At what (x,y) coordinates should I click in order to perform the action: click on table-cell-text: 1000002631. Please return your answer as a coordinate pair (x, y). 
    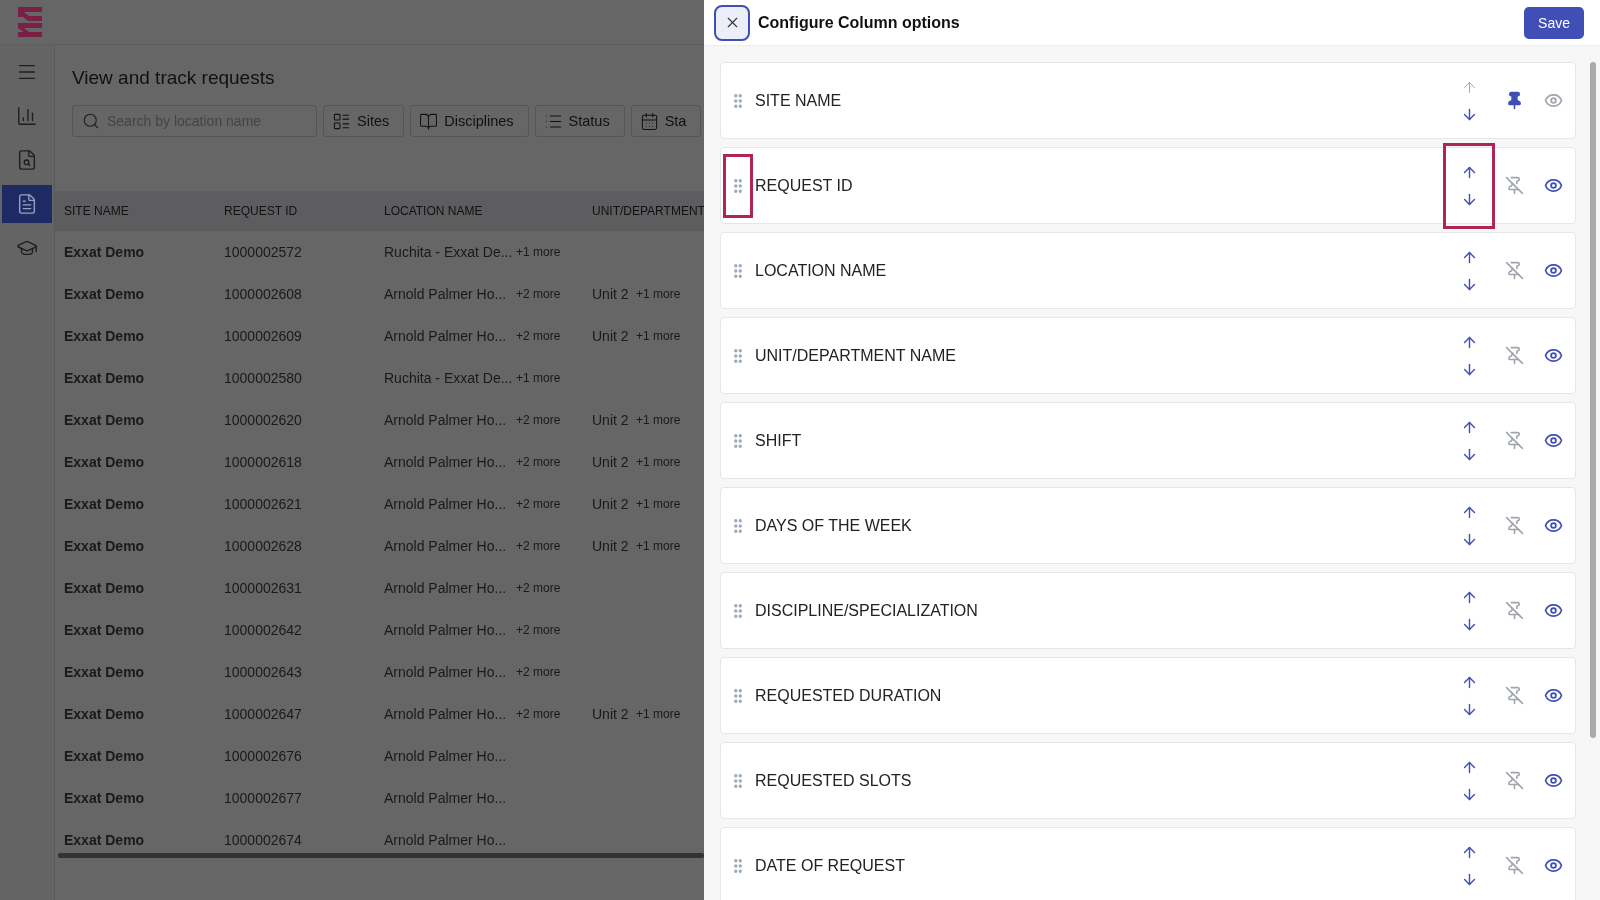
    Looking at the image, I should click on (263, 588).